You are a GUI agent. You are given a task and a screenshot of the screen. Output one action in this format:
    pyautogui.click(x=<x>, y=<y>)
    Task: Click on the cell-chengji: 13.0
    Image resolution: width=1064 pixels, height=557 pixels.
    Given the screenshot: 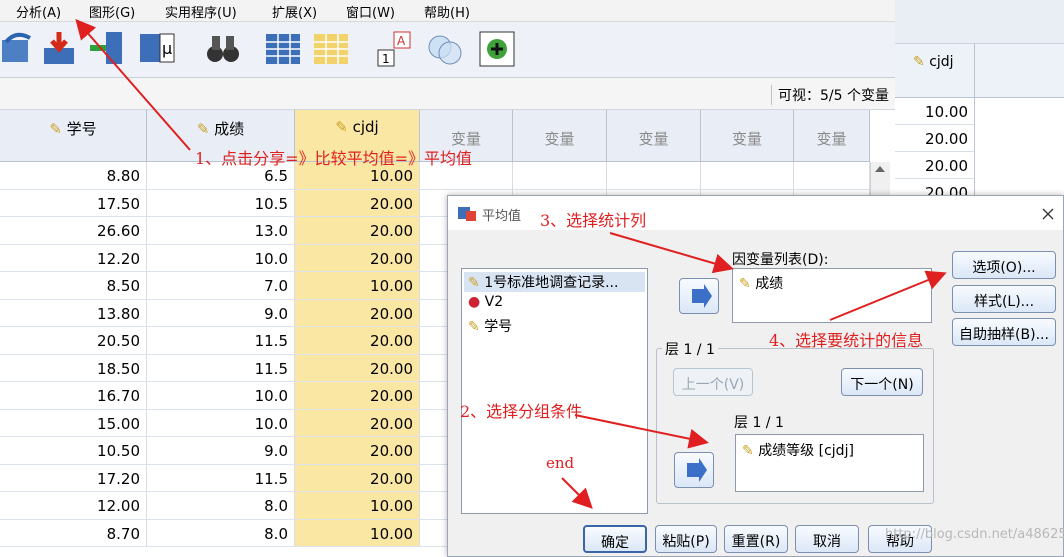 What is the action you would take?
    pyautogui.click(x=221, y=231)
    